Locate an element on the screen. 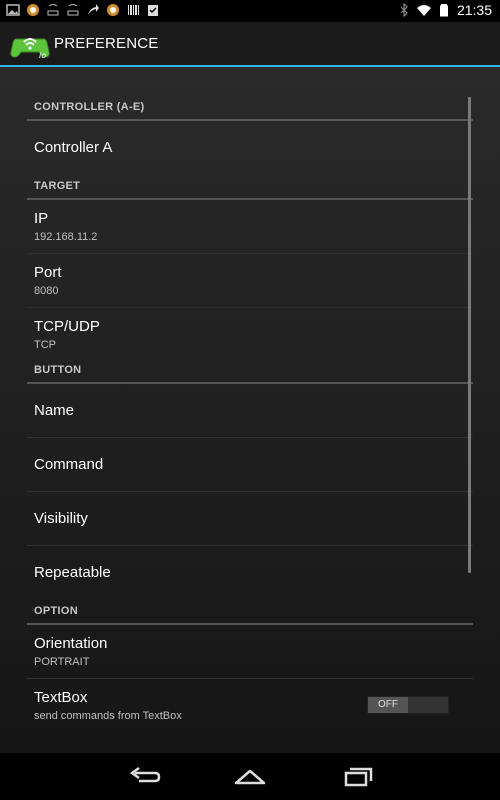 This screenshot has height=800, width=500. svg-text: io is located at coordinates (42, 55).